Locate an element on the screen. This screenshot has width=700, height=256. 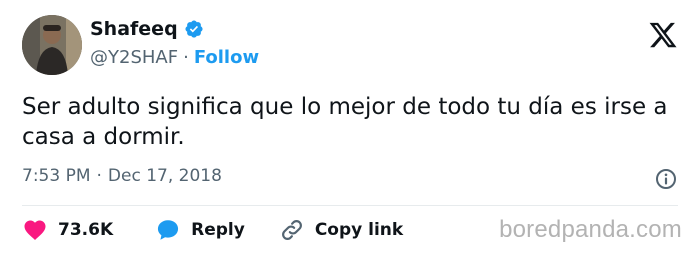
tweet-time: 7:53 PM is located at coordinates (56, 176).